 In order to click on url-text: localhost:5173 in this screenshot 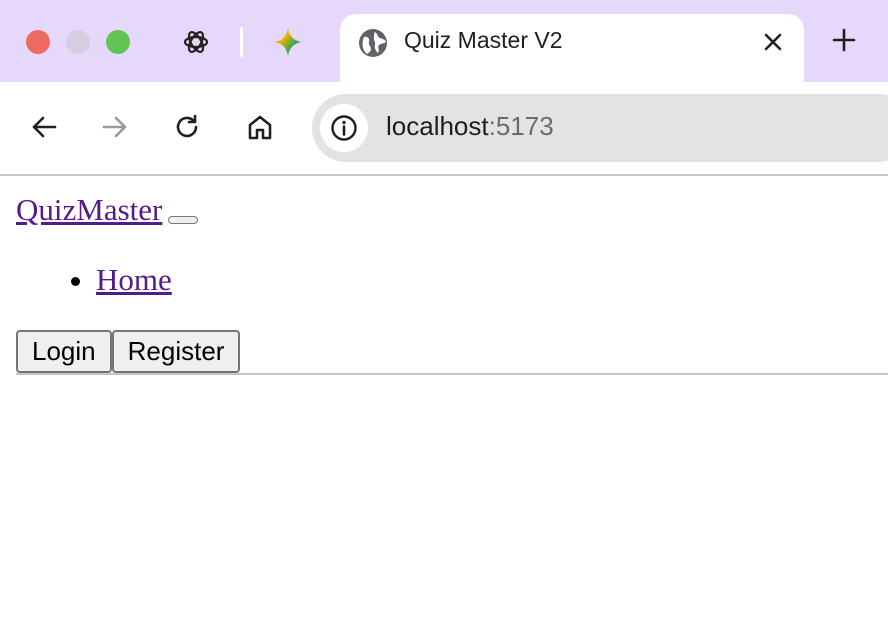, I will do `click(470, 126)`.